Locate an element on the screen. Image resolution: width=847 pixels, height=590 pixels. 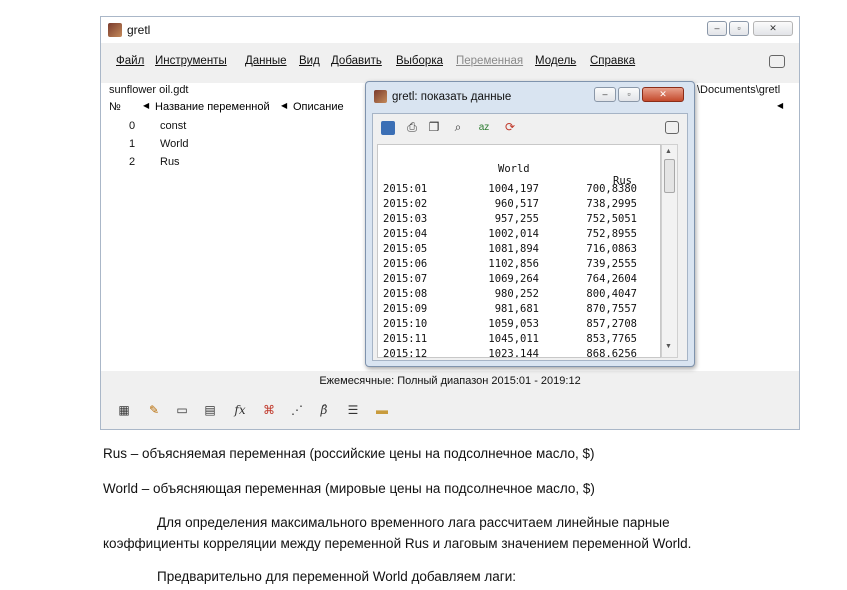
terminal-icon: ▭ is located at coordinates (182, 410).